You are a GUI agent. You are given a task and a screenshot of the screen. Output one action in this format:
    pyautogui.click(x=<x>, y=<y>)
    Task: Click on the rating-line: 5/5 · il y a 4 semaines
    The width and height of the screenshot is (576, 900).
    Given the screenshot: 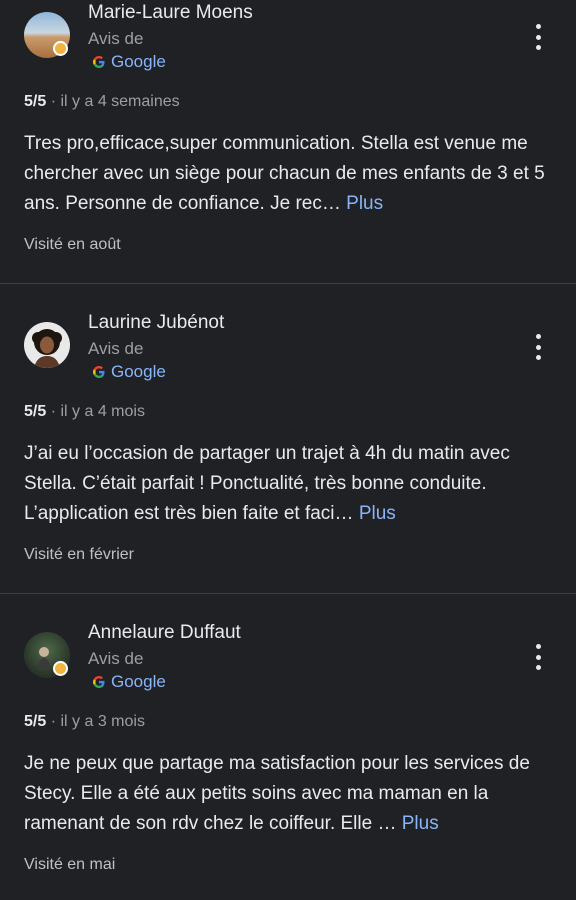 What is the action you would take?
    pyautogui.click(x=102, y=102)
    